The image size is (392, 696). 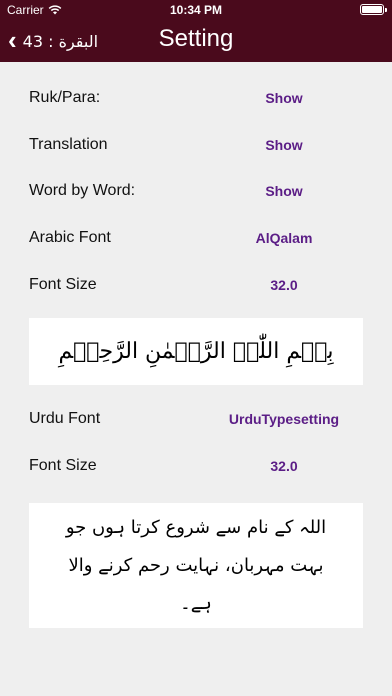 I want to click on setting-row-translation: Translation Show, so click(x=196, y=145).